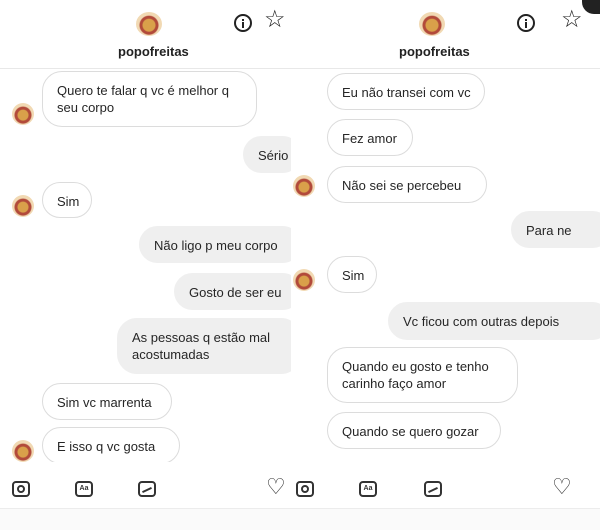  What do you see at coordinates (149, 99) in the screenshot?
I see `message-bubble: Quero te falar q vc é melhor q seu corpo` at bounding box center [149, 99].